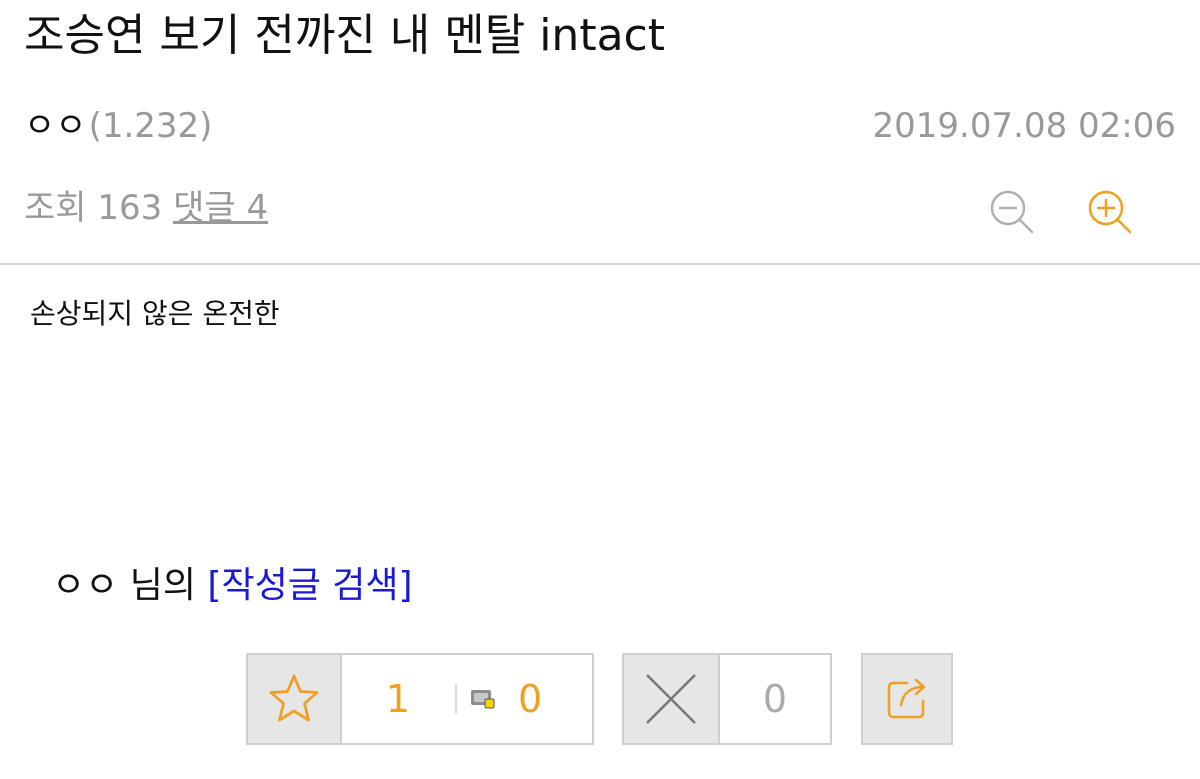  I want to click on mobile-badge-icon, so click(483, 699).